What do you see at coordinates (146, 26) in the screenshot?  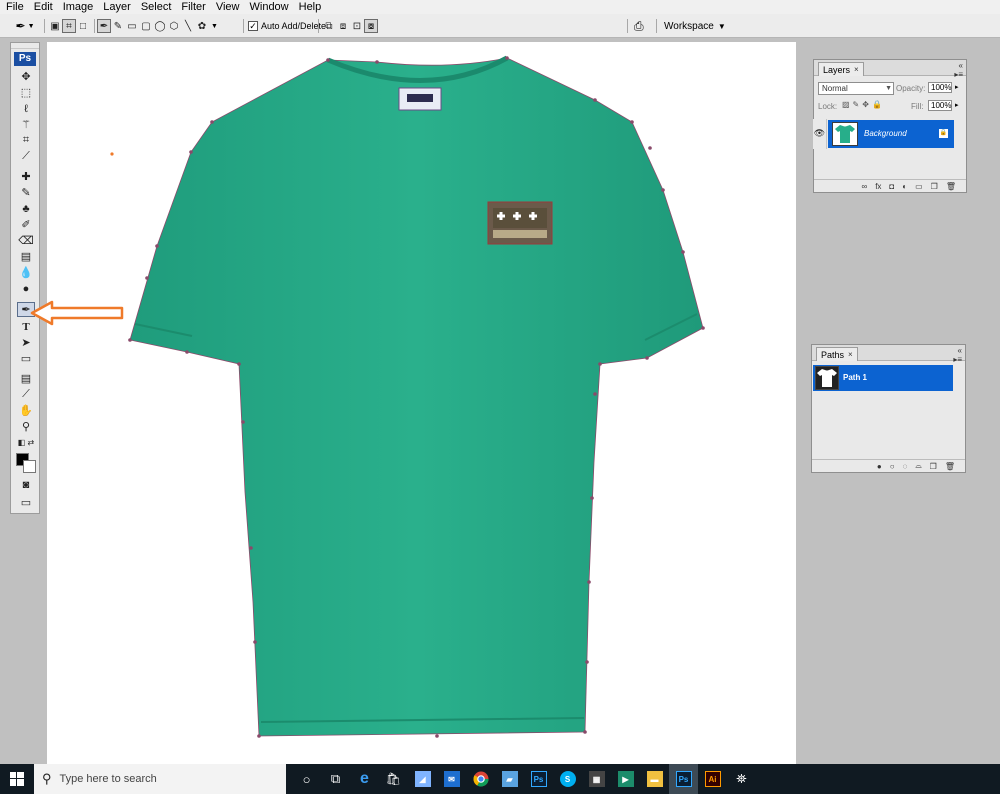 I see `rounded-rectangle-option-icon: ▢` at bounding box center [146, 26].